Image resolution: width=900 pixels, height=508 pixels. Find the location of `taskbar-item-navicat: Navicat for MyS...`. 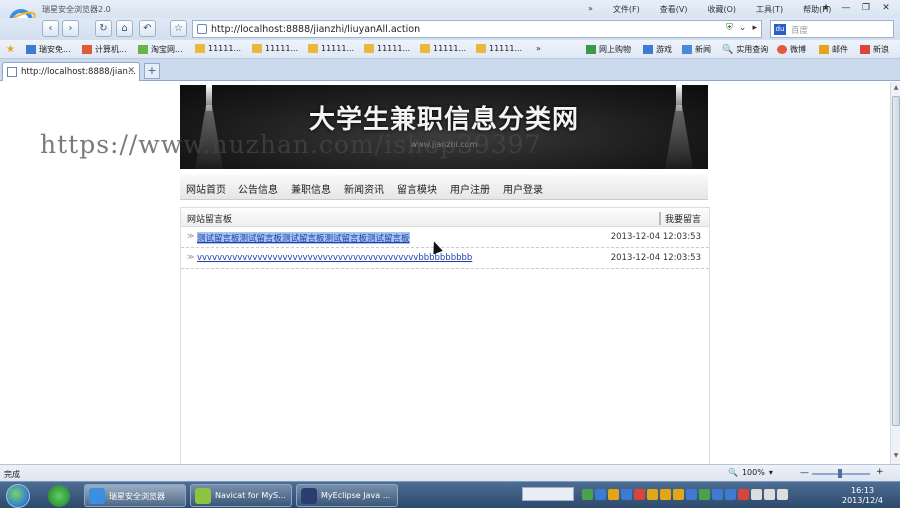

taskbar-item-navicat: Navicat for MyS... is located at coordinates (241, 495).